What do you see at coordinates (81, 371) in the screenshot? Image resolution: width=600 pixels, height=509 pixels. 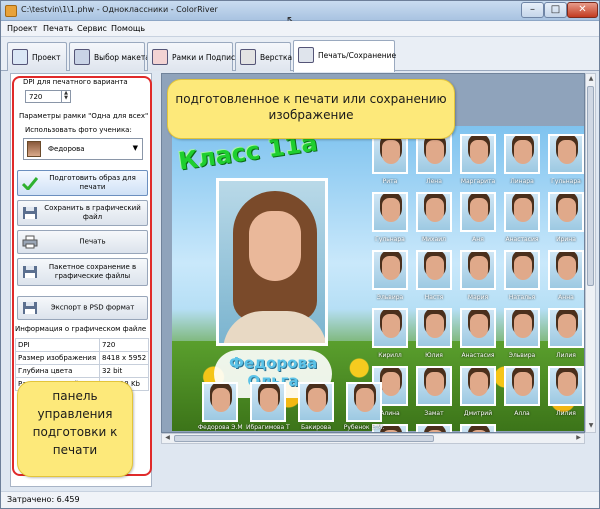 I see `table-row: Глубина цвета 32 bit` at bounding box center [81, 371].